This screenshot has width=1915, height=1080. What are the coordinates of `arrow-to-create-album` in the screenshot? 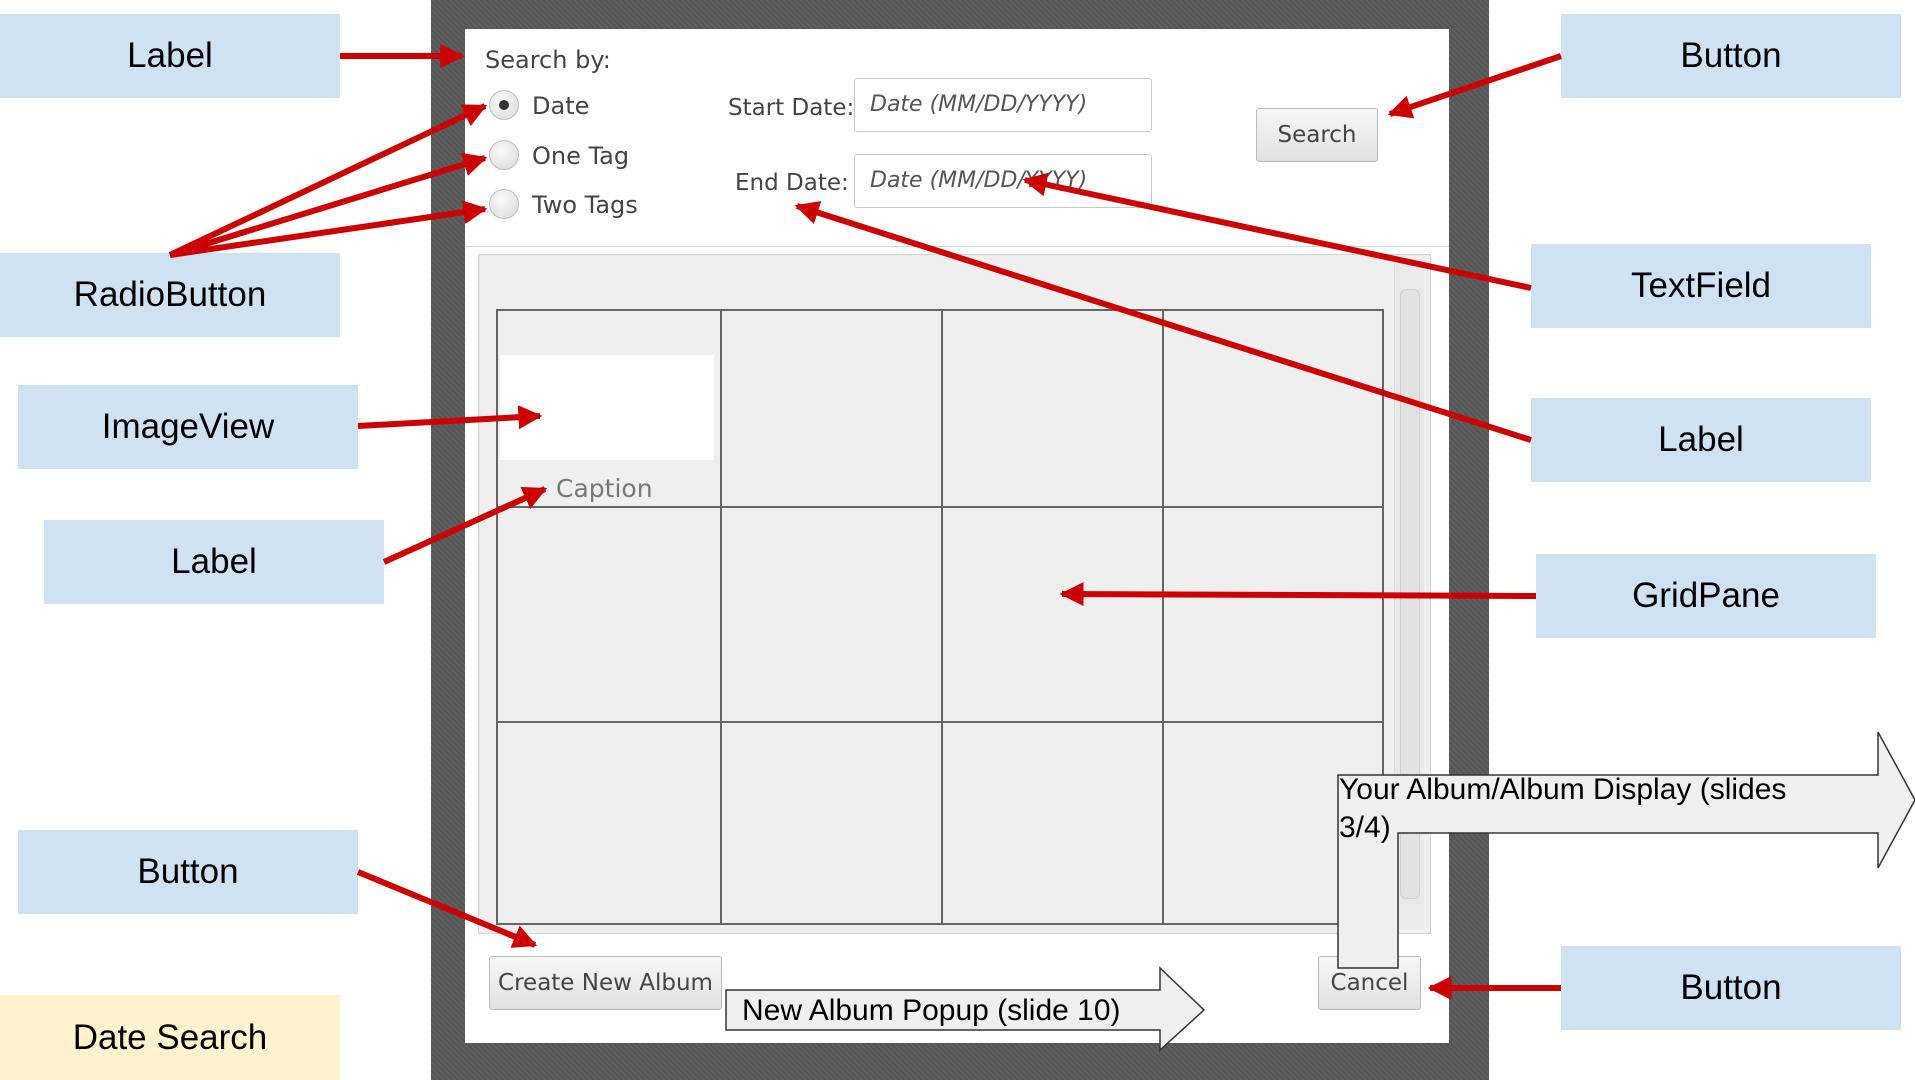 It's located at (447, 908).